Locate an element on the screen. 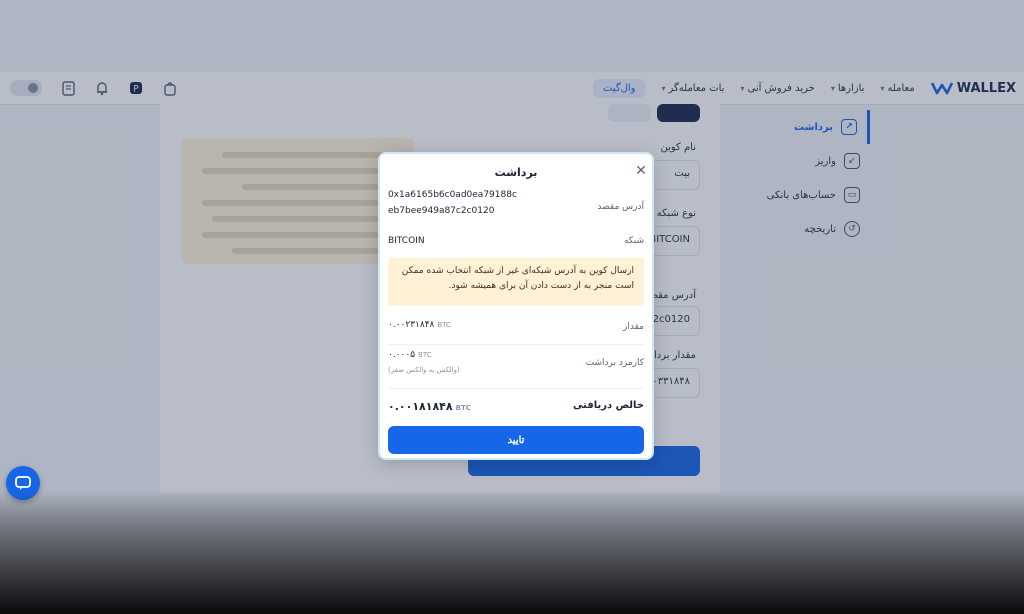 The image size is (1024, 614). amount-value: ۰.۰۰۲۳۱۸۴۸ is located at coordinates (411, 325).